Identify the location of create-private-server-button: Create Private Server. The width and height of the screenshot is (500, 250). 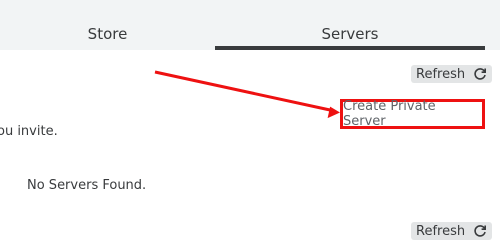
(412, 114).